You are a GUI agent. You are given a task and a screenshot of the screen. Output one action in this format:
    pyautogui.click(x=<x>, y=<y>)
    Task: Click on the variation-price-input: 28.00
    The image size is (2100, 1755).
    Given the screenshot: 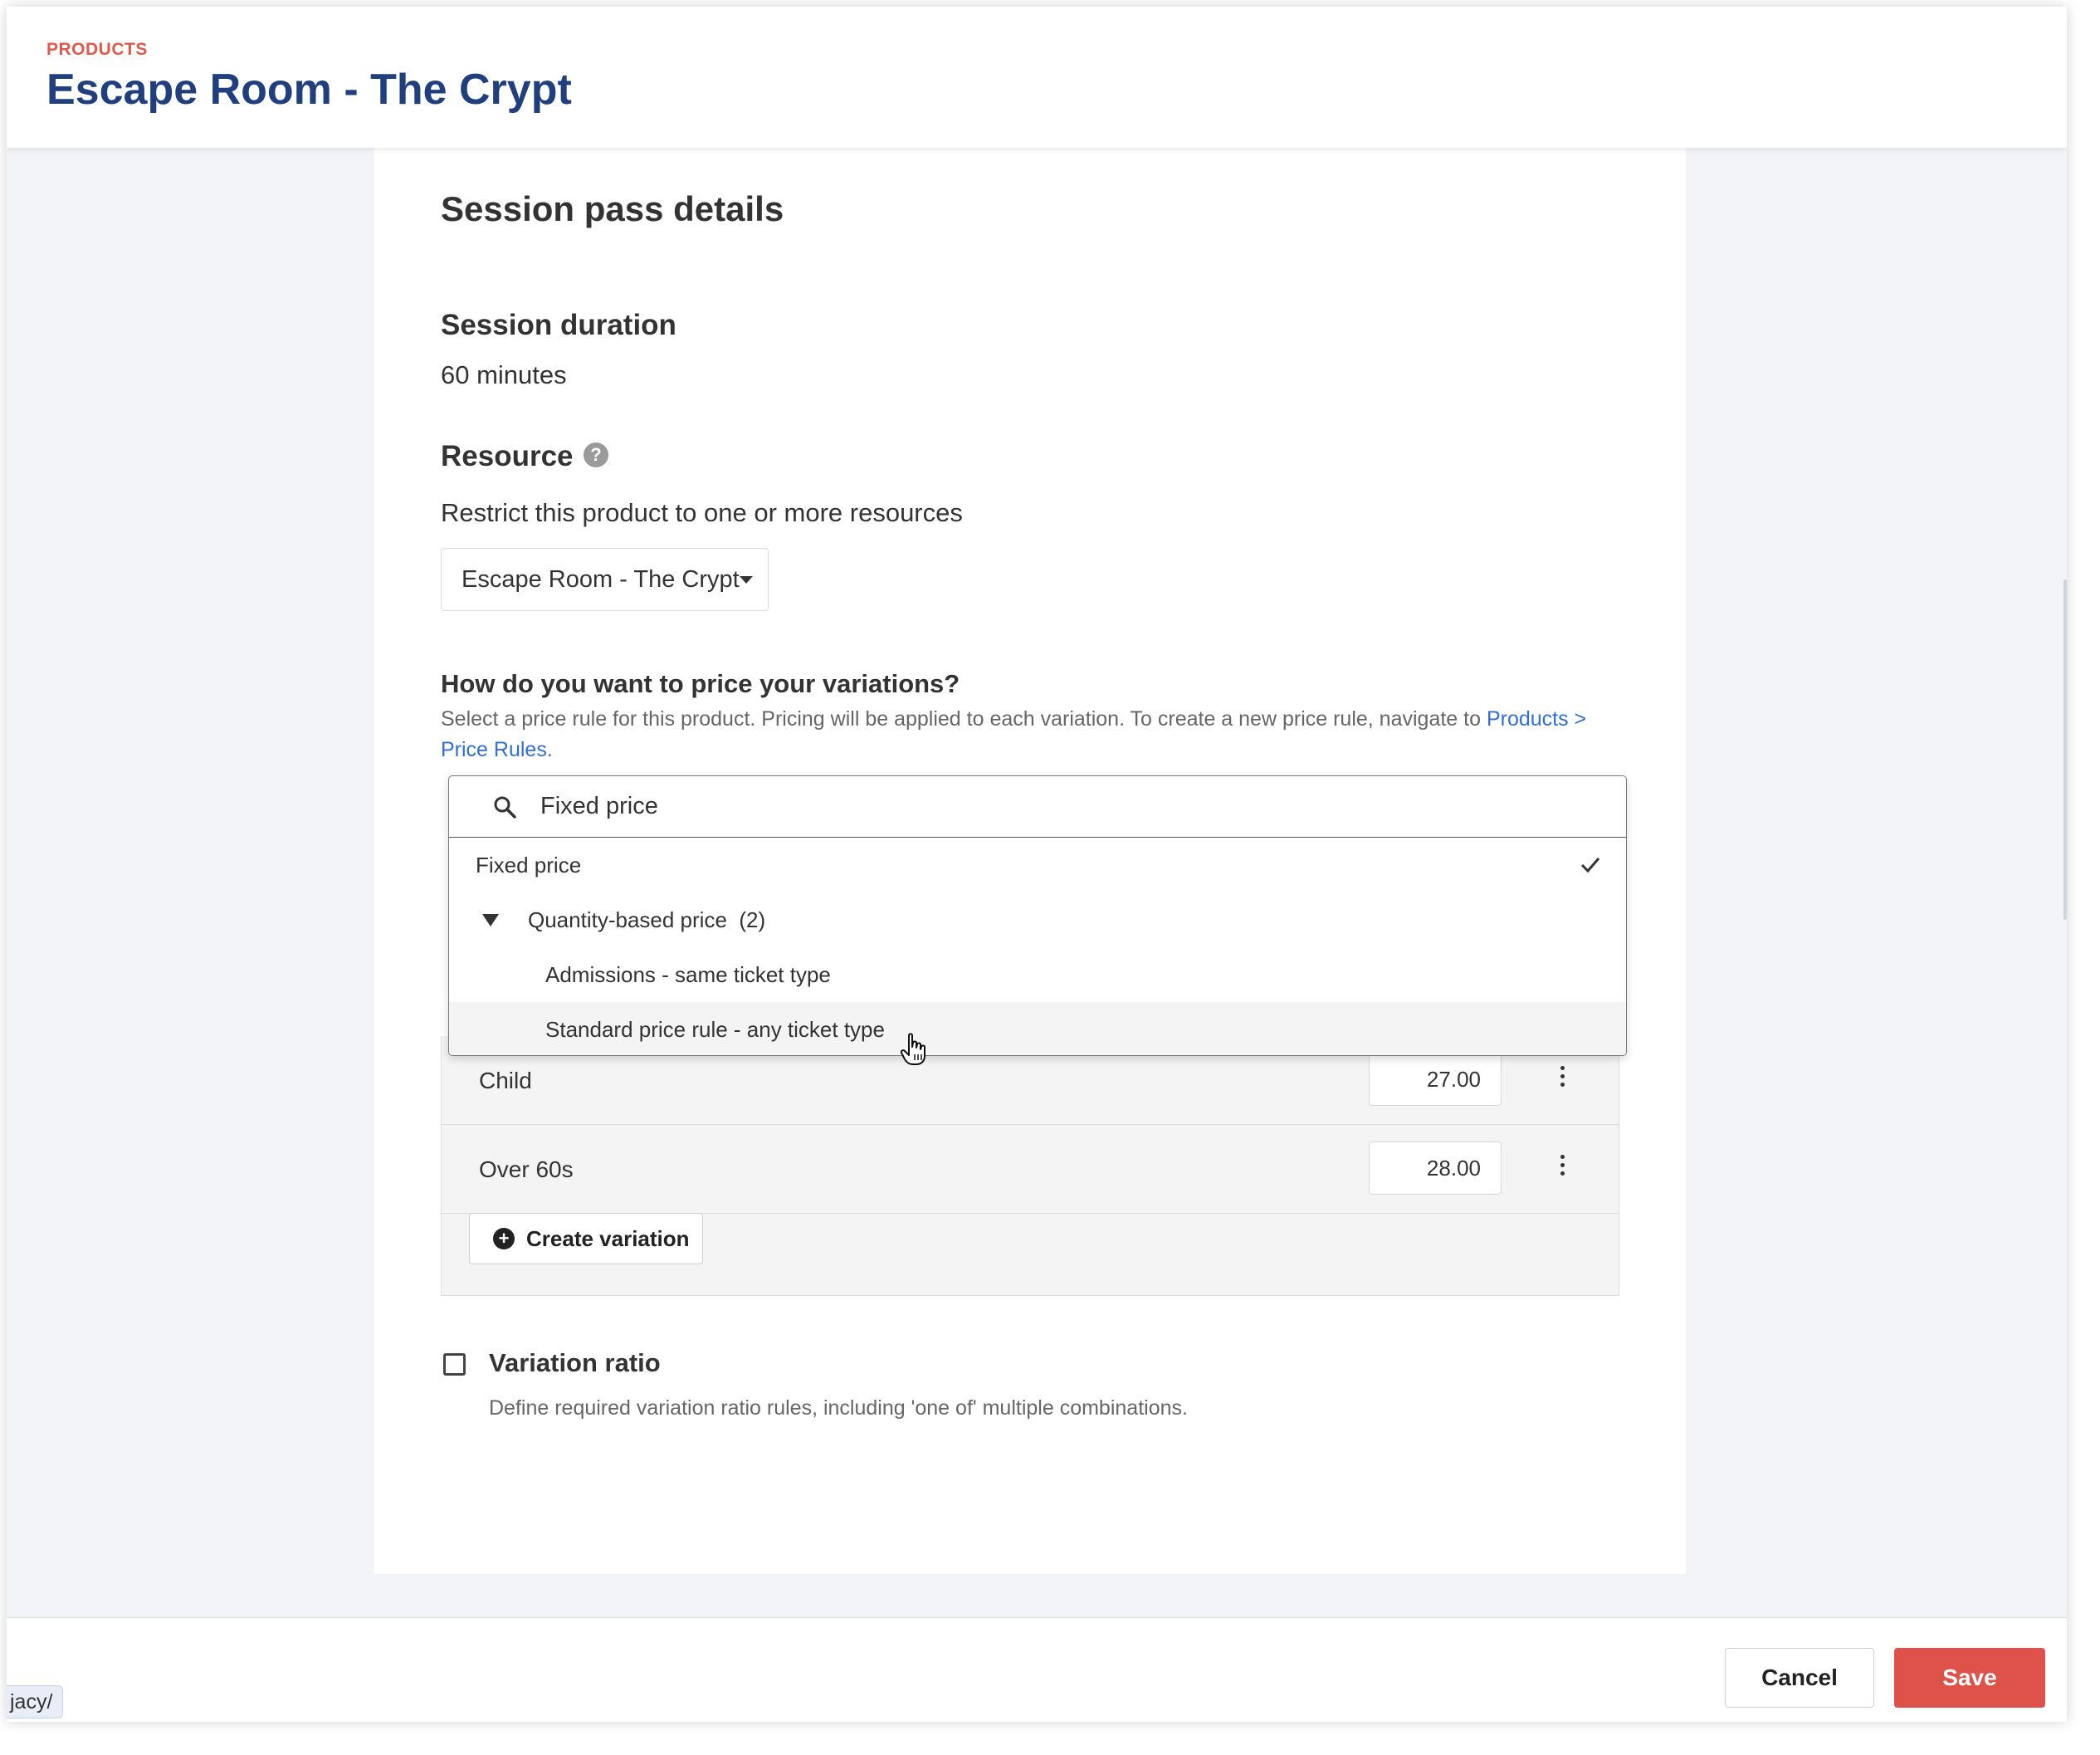 What is the action you would take?
    pyautogui.click(x=1435, y=1168)
    